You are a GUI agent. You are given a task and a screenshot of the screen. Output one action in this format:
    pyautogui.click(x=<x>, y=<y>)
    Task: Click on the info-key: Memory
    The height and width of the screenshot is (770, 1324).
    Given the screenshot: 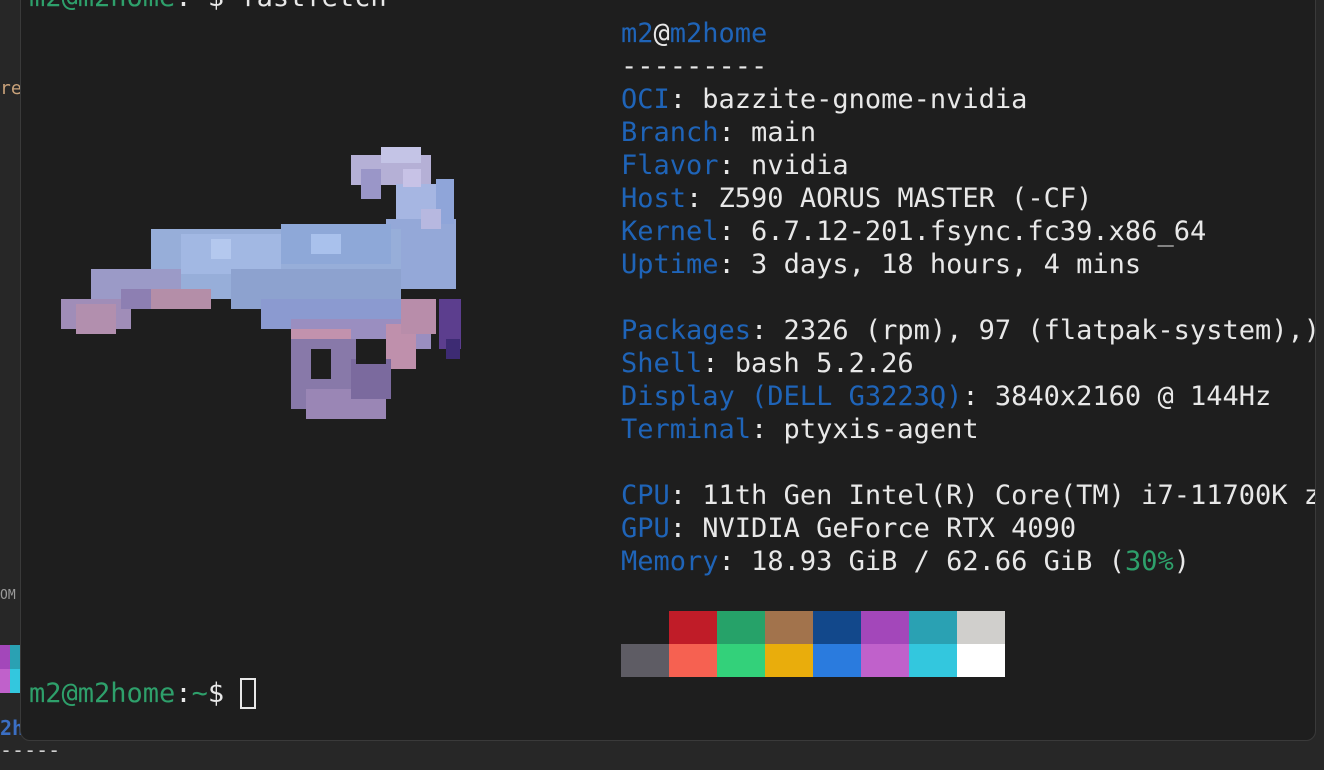 What is the action you would take?
    pyautogui.click(x=670, y=561)
    